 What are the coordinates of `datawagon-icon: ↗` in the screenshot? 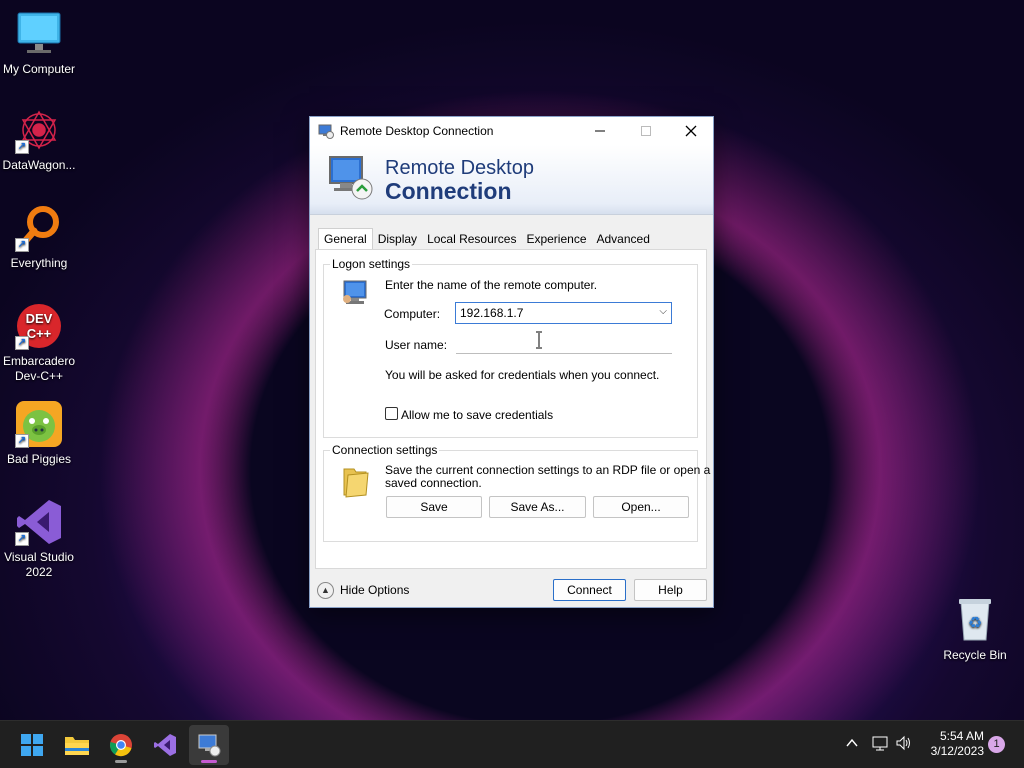 It's located at (39, 130).